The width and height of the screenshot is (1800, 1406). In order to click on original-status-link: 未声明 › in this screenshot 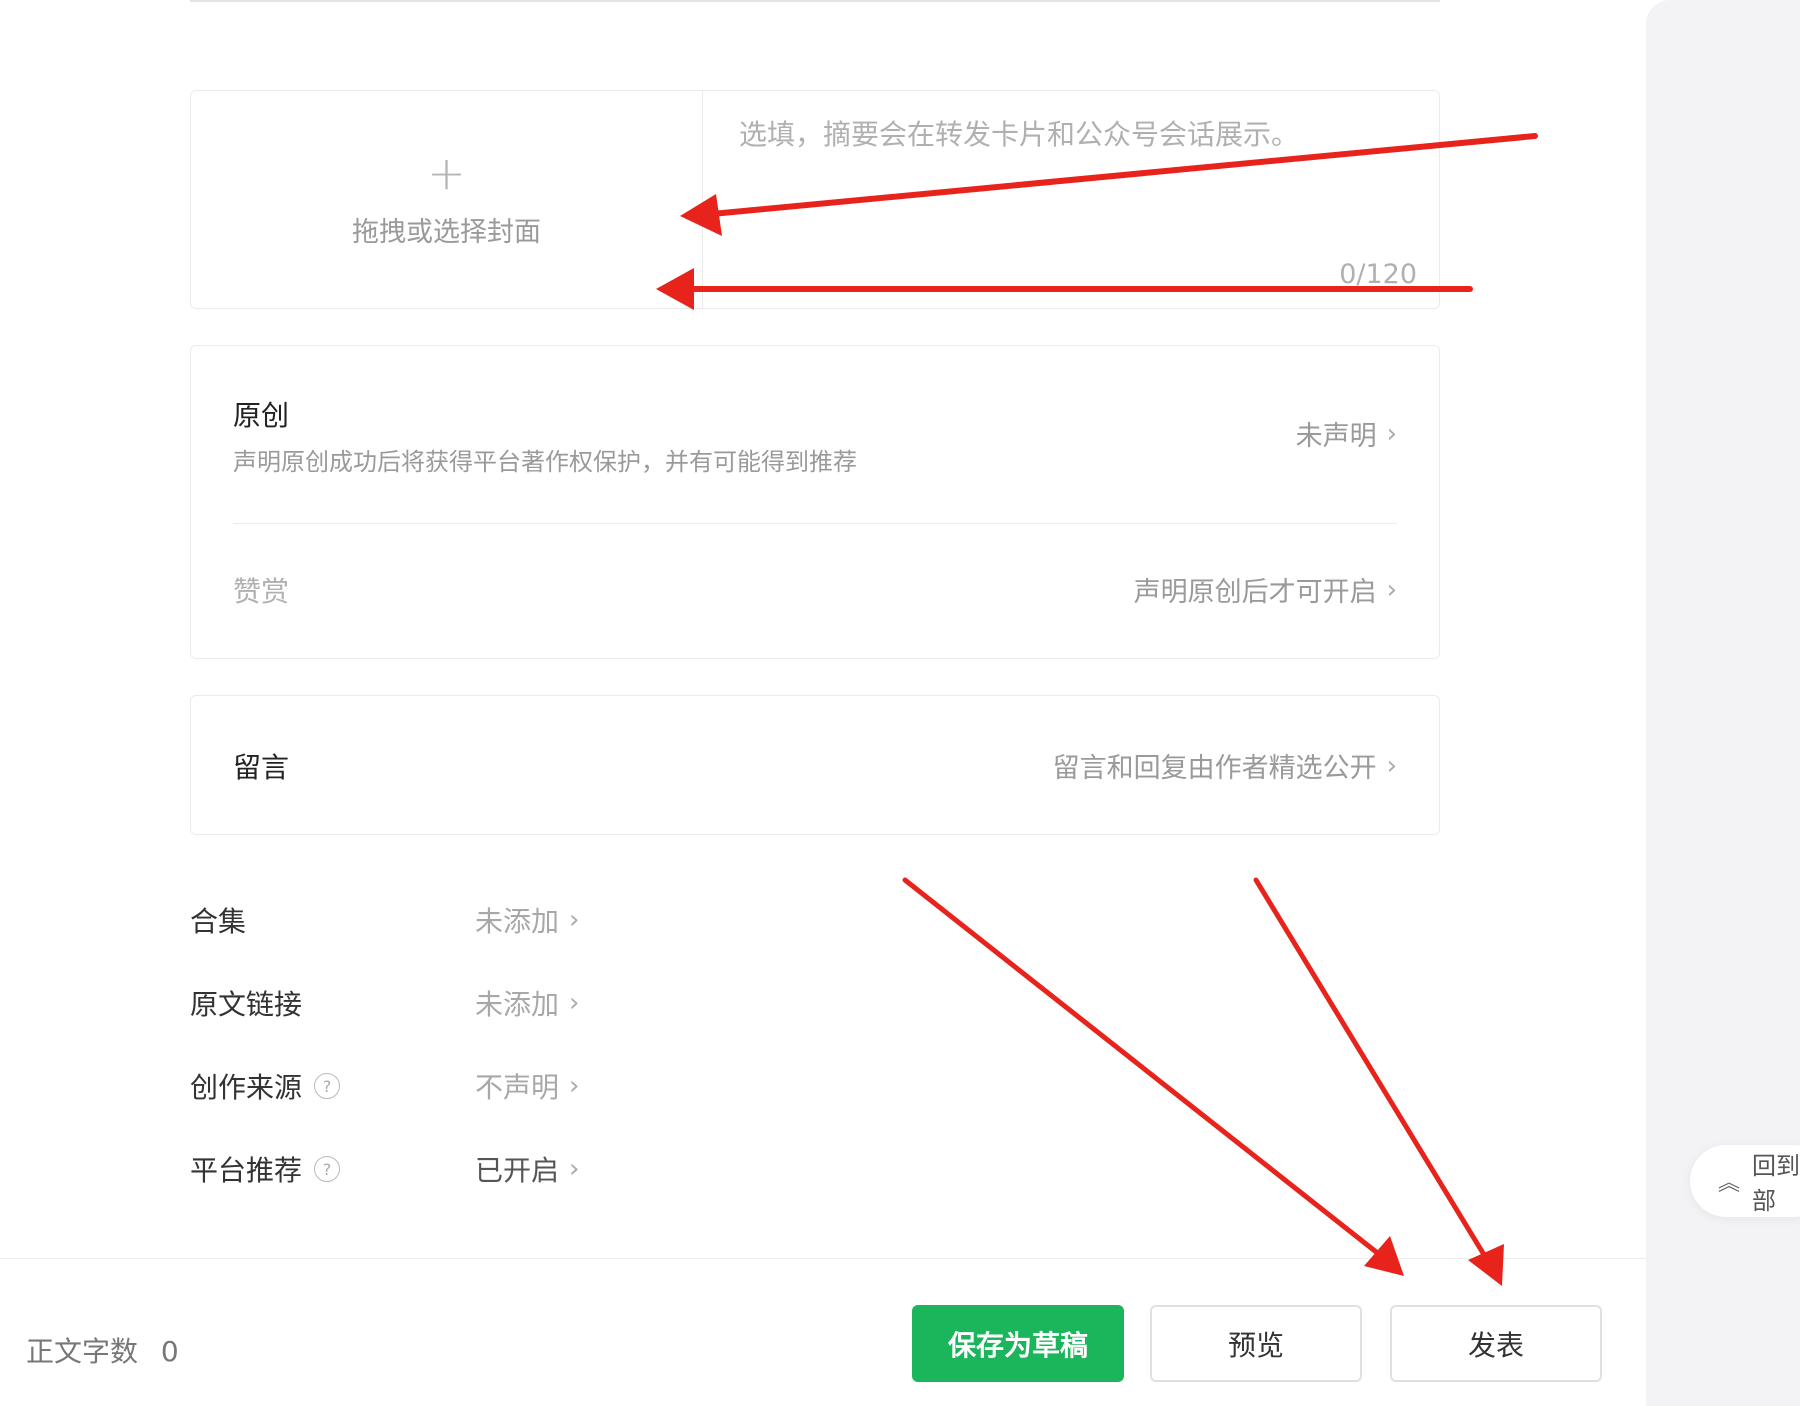, I will do `click(1346, 433)`.